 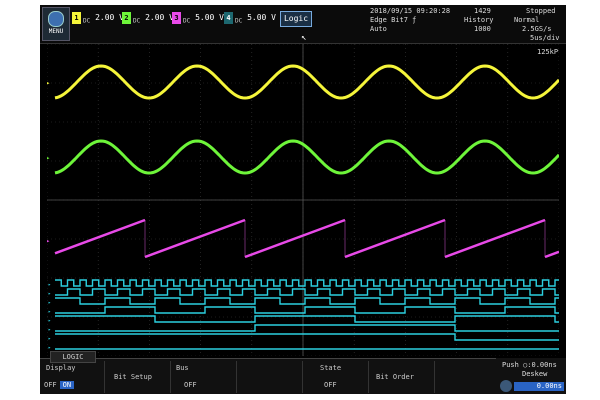 What do you see at coordinates (49, 294) in the screenshot?
I see `logic-bit-1-marker: ▸` at bounding box center [49, 294].